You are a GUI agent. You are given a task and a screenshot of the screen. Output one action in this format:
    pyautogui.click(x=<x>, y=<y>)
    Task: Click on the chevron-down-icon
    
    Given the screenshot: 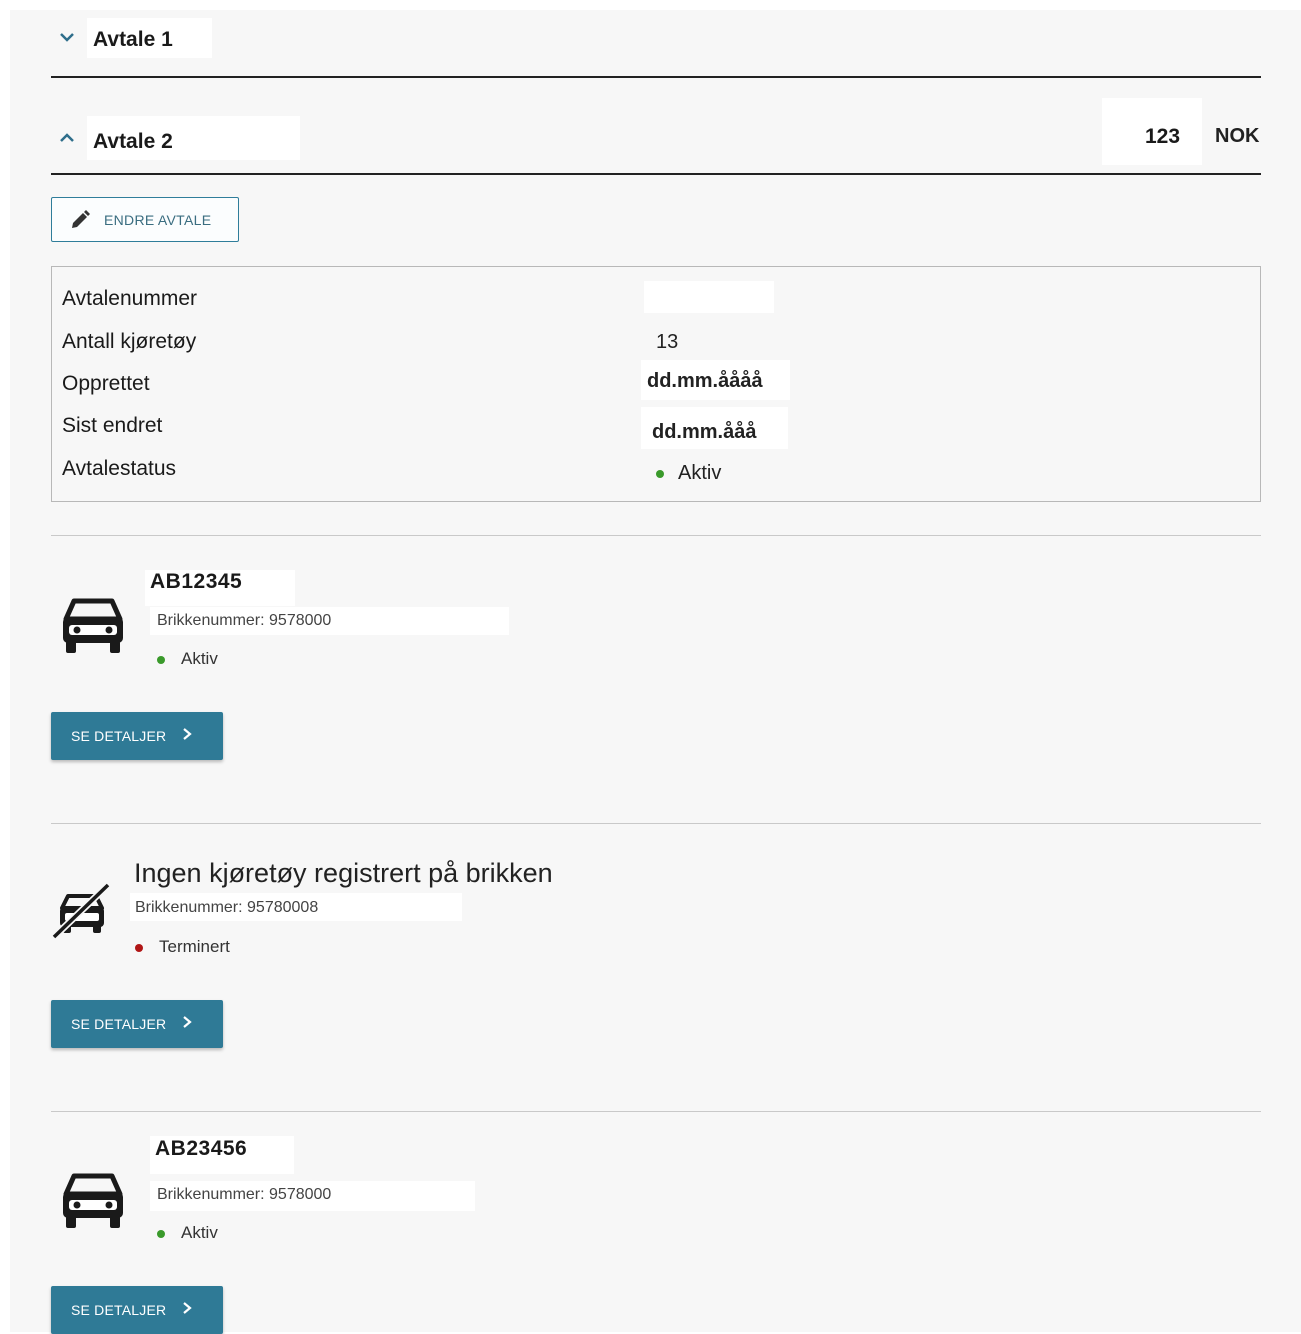 What is the action you would take?
    pyautogui.click(x=67, y=39)
    